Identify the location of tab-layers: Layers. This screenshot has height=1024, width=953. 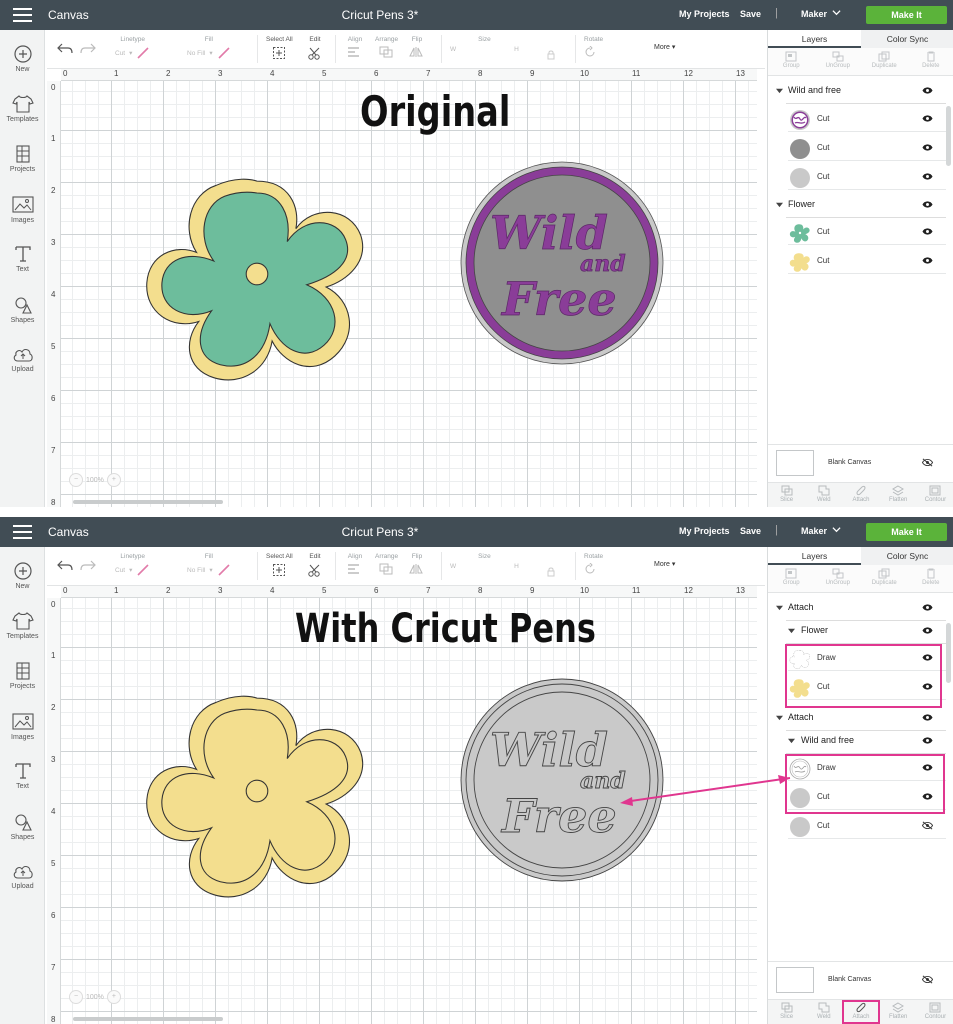
(814, 556).